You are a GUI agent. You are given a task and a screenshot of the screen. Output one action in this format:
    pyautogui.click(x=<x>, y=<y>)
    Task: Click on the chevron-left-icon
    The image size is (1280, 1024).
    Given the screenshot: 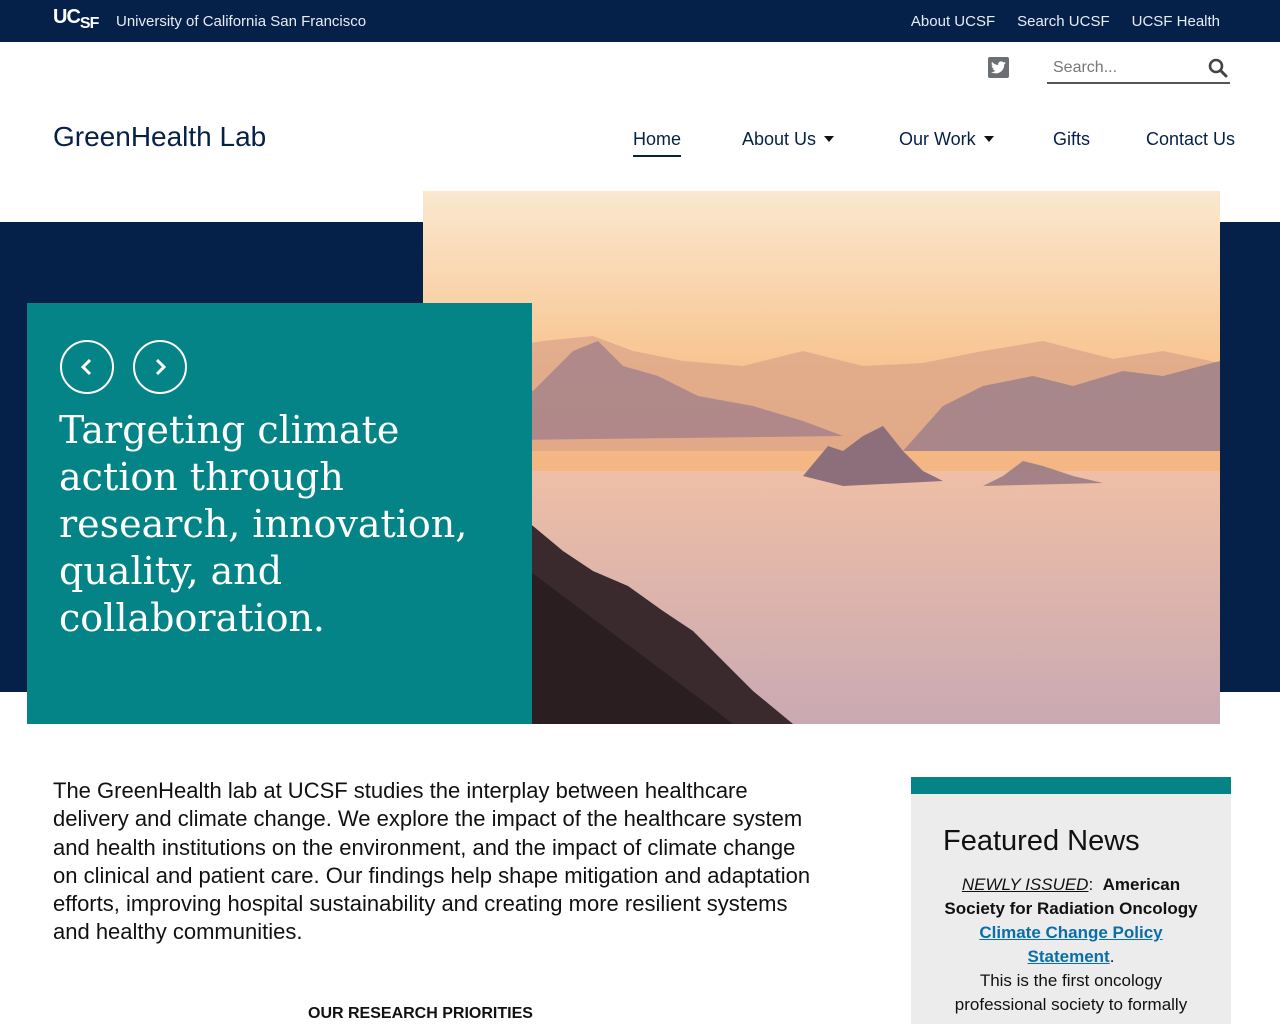 What is the action you would take?
    pyautogui.click(x=86, y=367)
    